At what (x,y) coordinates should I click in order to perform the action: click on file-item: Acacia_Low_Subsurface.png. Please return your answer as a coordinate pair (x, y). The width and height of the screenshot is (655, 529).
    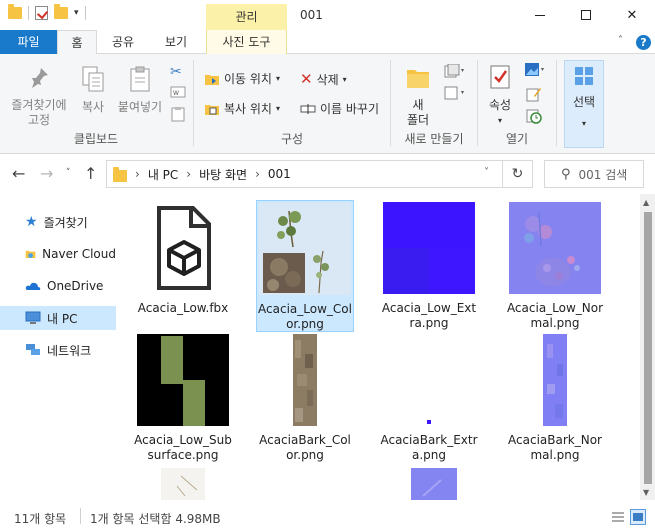
    Looking at the image, I should click on (183, 398).